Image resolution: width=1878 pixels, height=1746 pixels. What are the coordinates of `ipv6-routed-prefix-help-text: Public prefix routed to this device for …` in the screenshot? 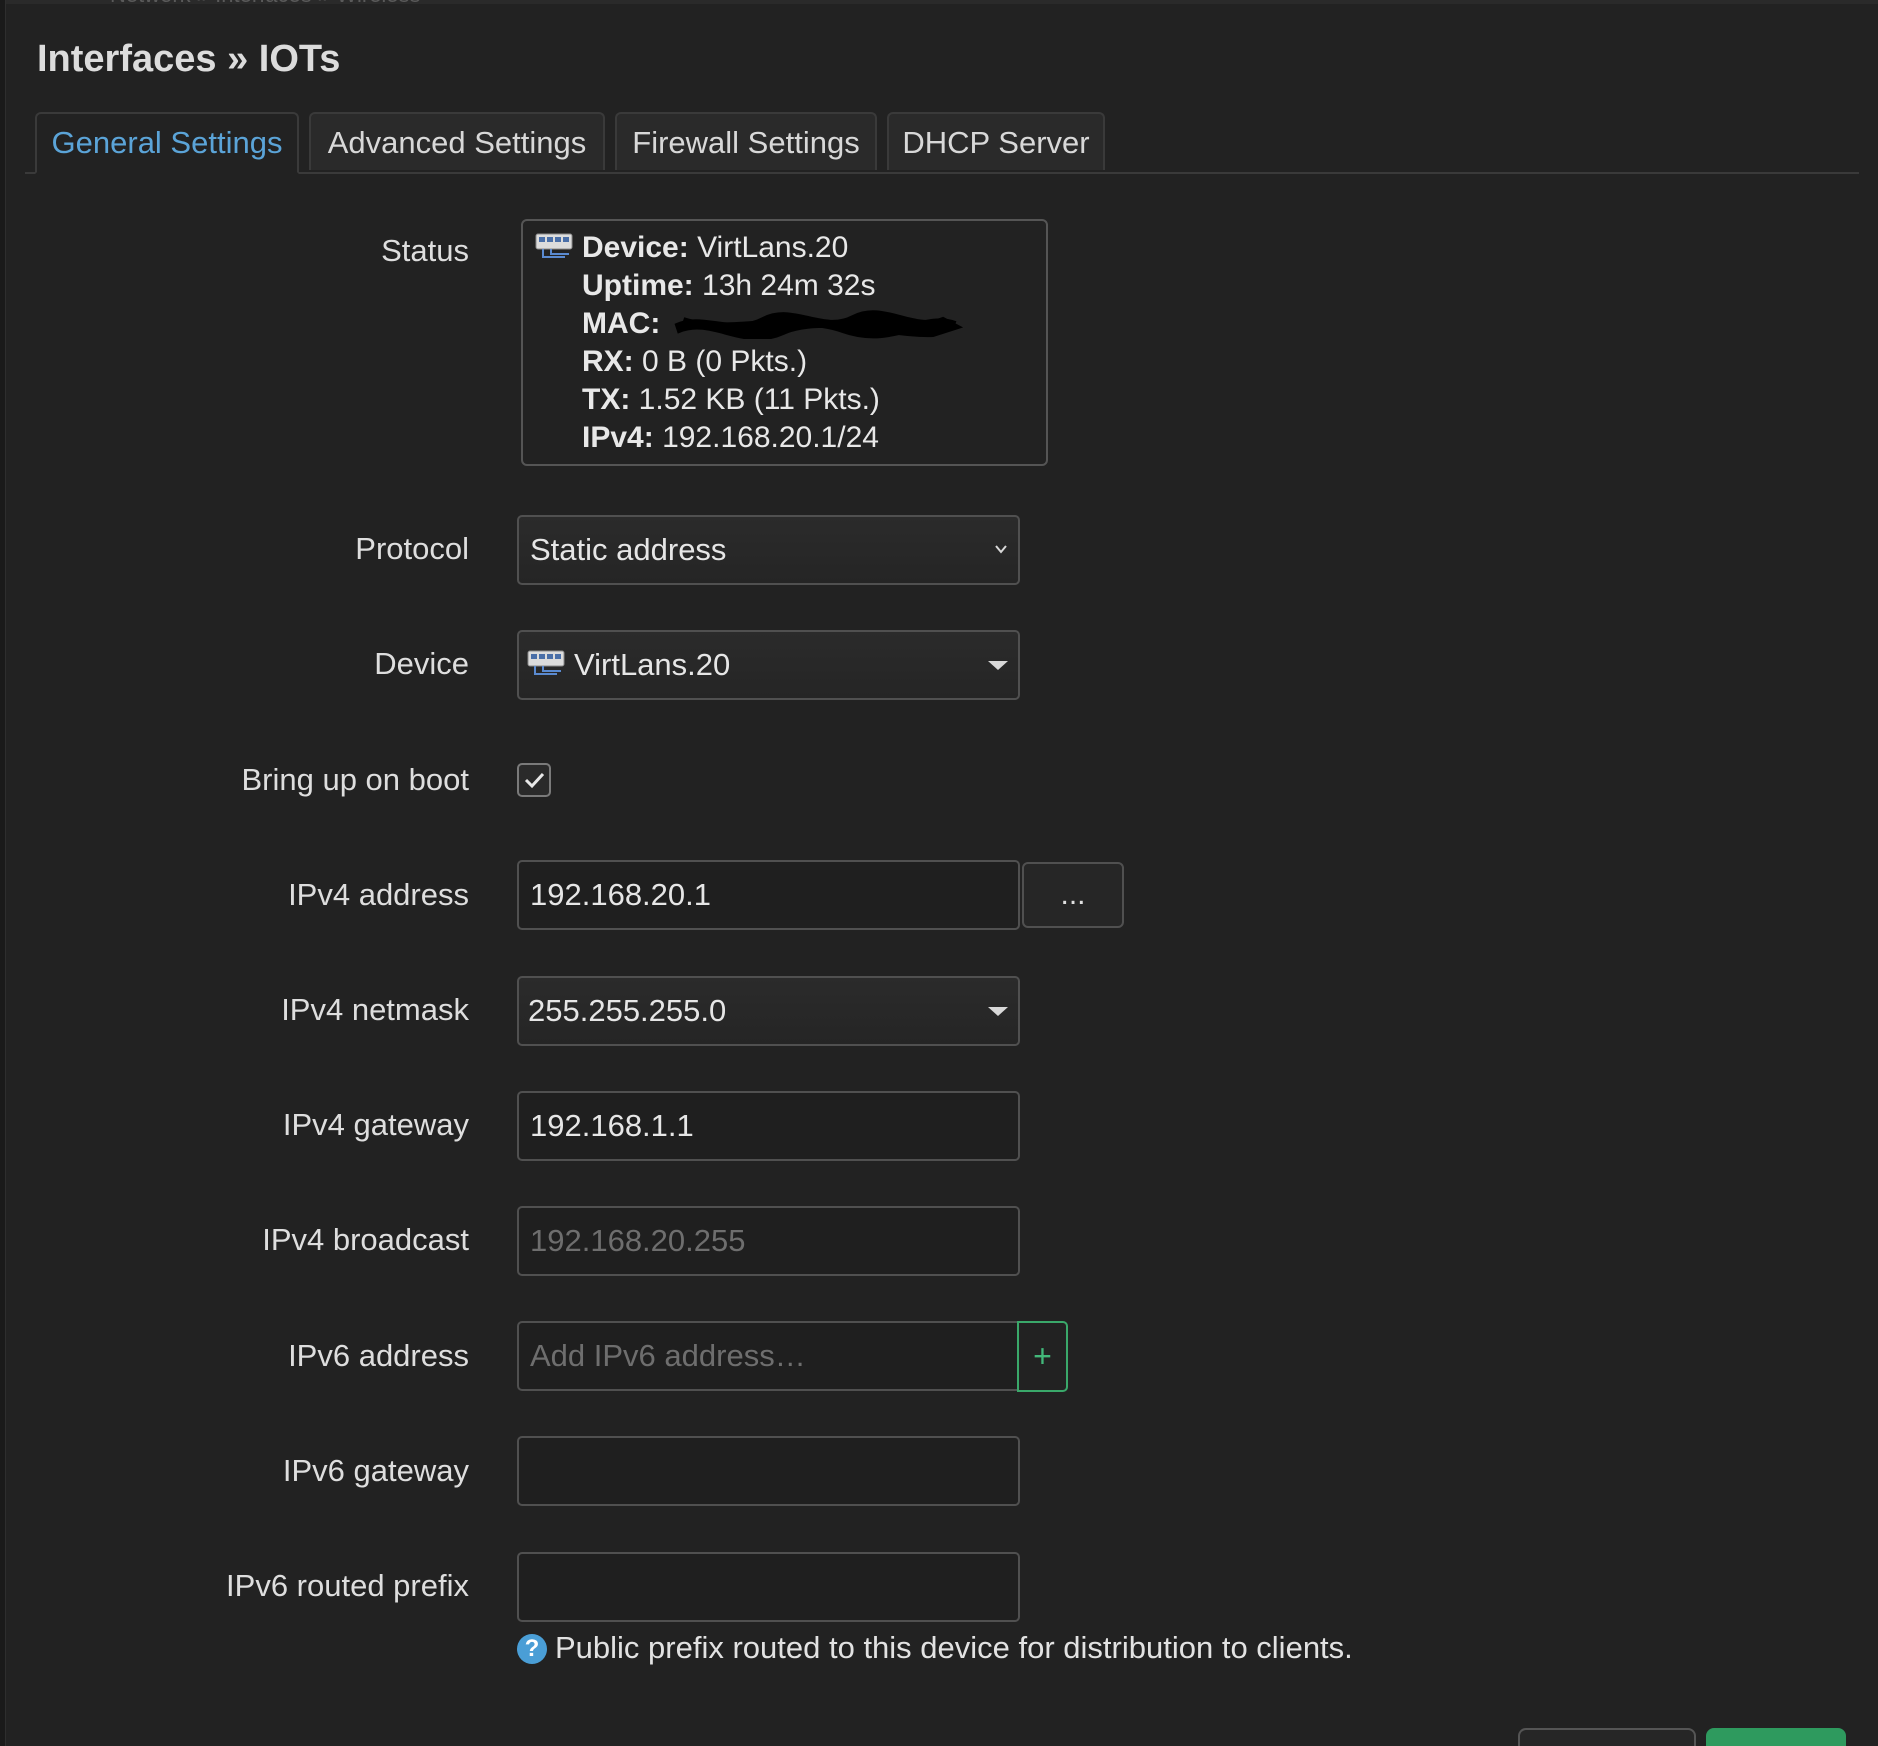 It's located at (954, 1647).